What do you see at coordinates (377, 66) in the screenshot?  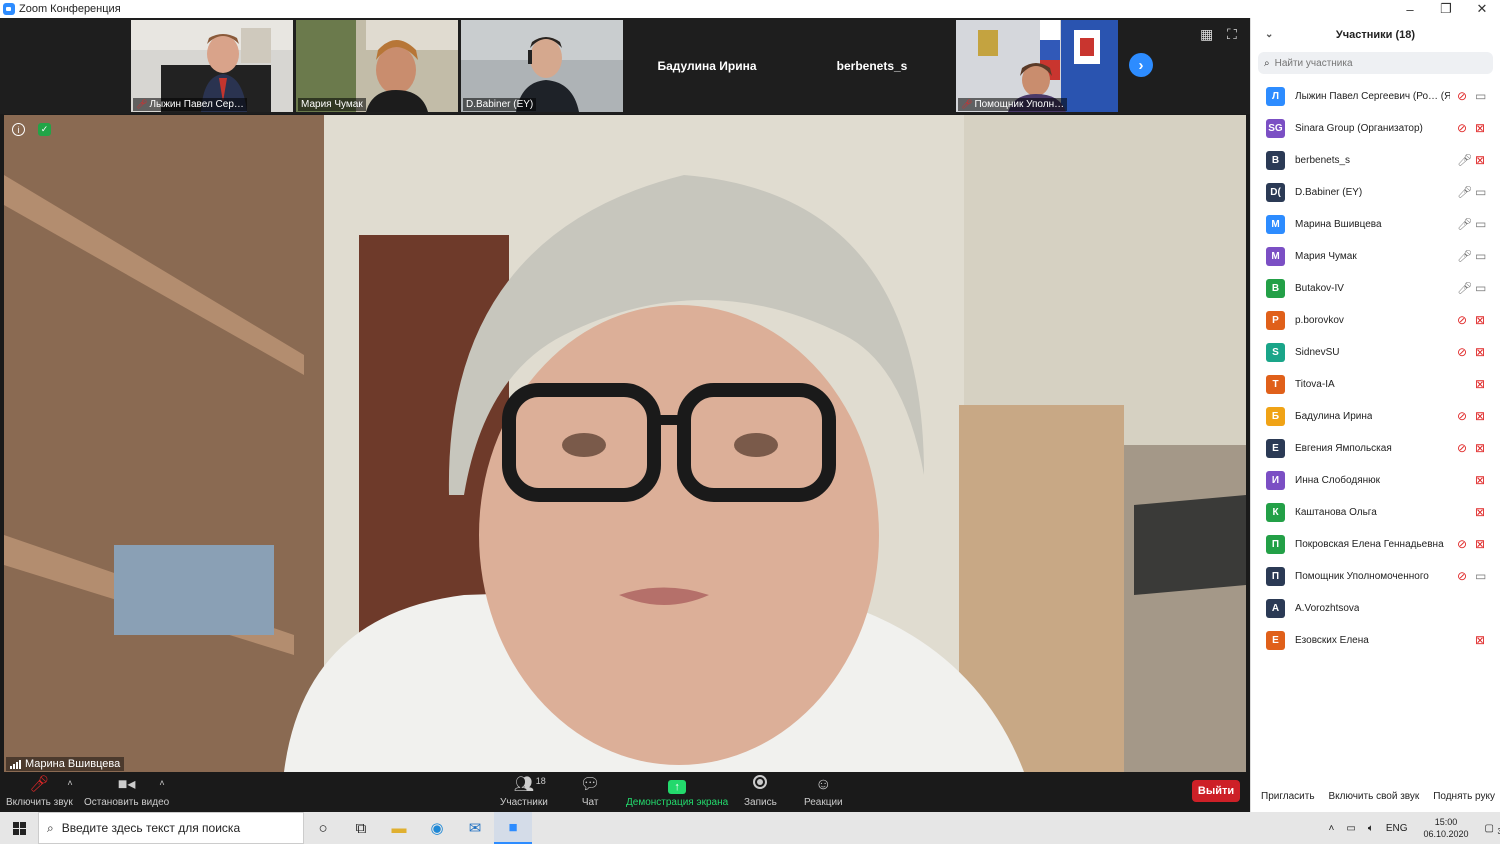 I see `gallery-tile: Мария Чумак` at bounding box center [377, 66].